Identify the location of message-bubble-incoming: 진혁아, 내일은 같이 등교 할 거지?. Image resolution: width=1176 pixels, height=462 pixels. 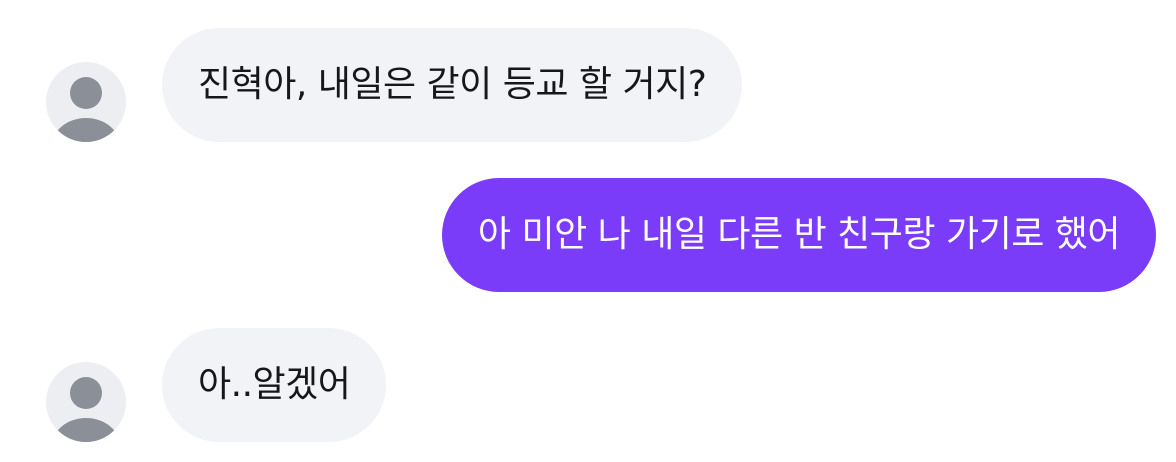
(452, 85).